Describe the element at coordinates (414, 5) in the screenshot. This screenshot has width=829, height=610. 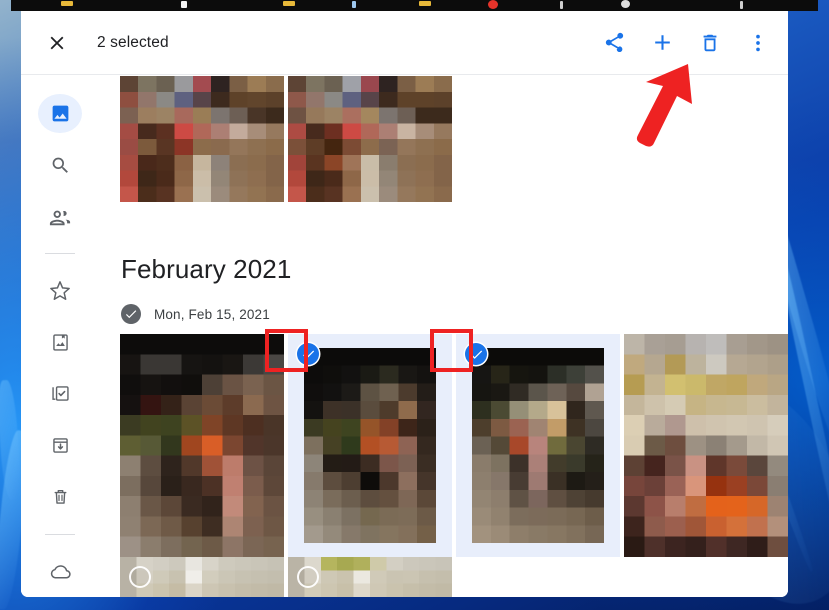
I see `browser-tab-strip` at that location.